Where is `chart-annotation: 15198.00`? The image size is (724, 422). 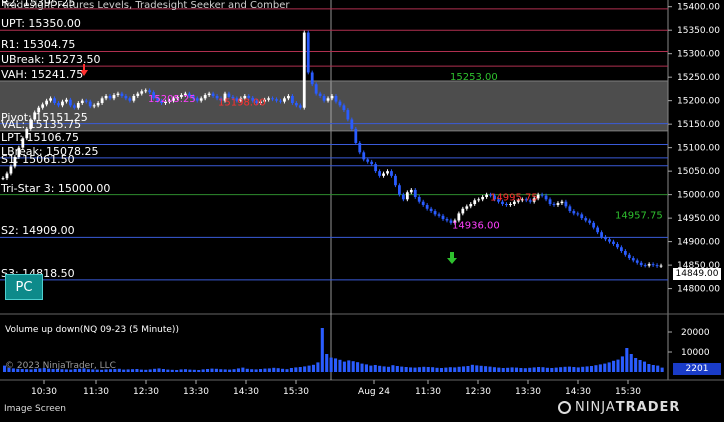
chart-annotation: 15198.00 is located at coordinates (242, 103).